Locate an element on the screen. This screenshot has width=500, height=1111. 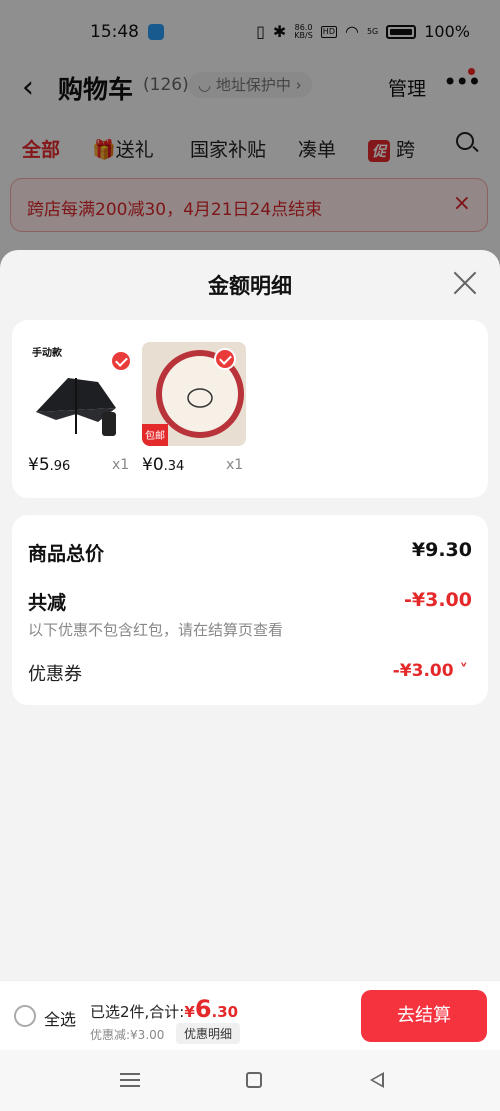
checkout-button: 去结算 is located at coordinates (424, 1016).